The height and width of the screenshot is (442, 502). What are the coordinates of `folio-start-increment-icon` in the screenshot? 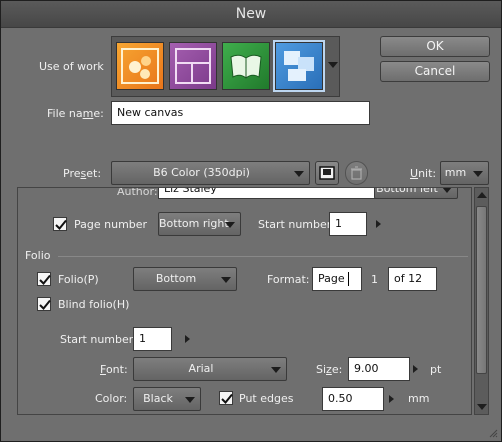 It's located at (187, 339).